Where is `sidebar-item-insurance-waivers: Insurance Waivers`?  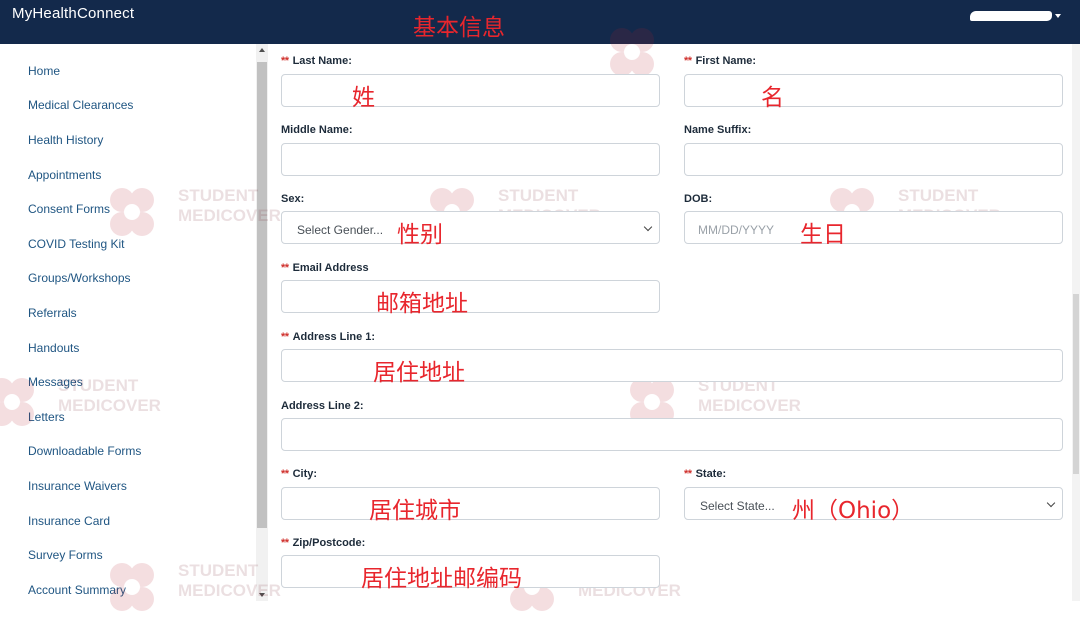 sidebar-item-insurance-waivers: Insurance Waivers is located at coordinates (77, 486).